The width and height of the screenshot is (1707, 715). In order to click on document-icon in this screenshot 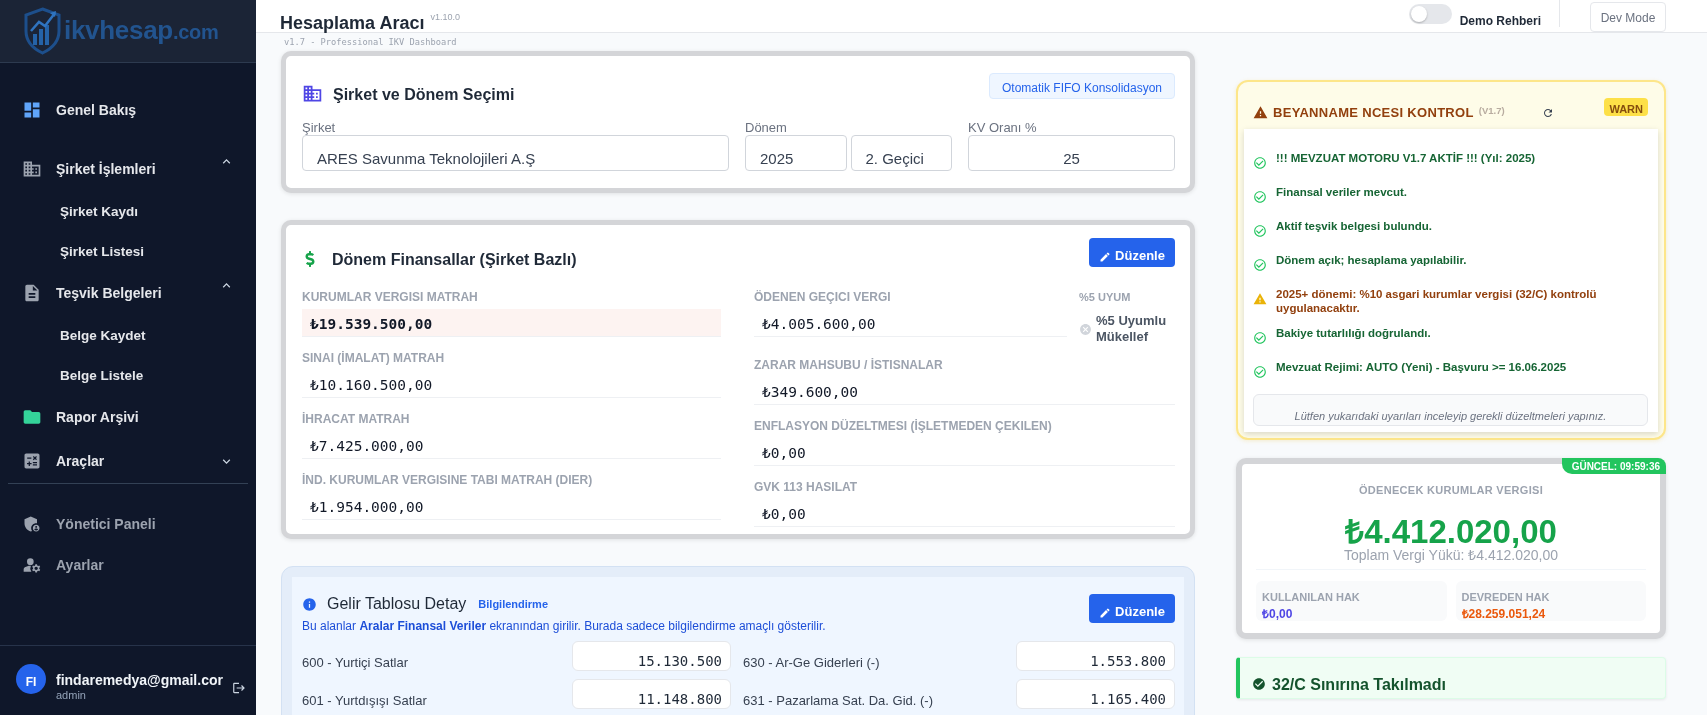, I will do `click(32, 293)`.